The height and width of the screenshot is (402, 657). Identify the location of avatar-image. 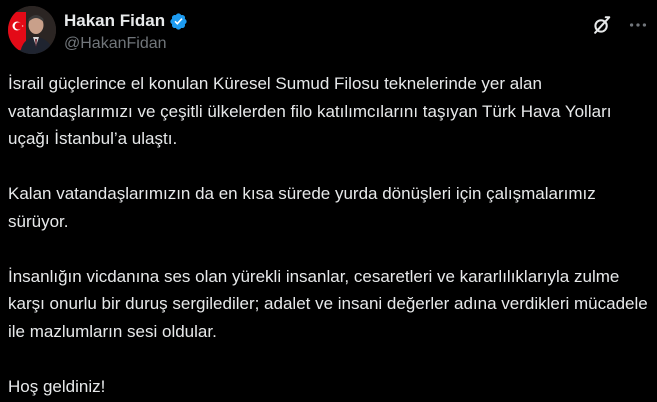
(32, 30).